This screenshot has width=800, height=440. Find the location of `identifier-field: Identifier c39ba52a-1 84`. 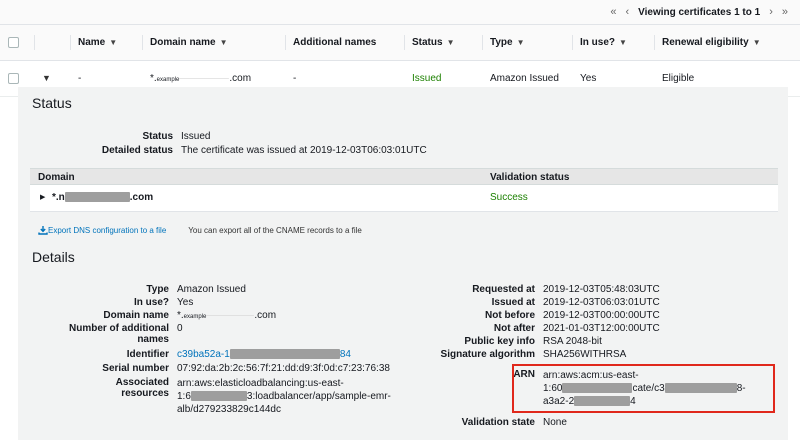

identifier-field: Identifier c39ba52a-1 84 is located at coordinates (238, 355).